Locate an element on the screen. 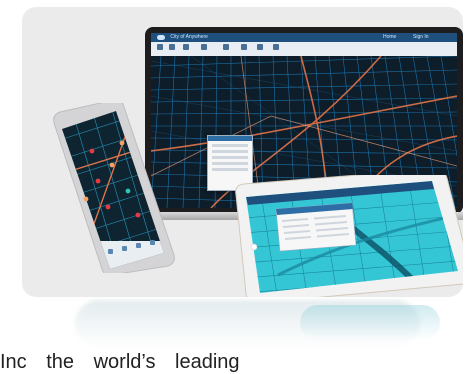  popup-header is located at coordinates (230, 138).